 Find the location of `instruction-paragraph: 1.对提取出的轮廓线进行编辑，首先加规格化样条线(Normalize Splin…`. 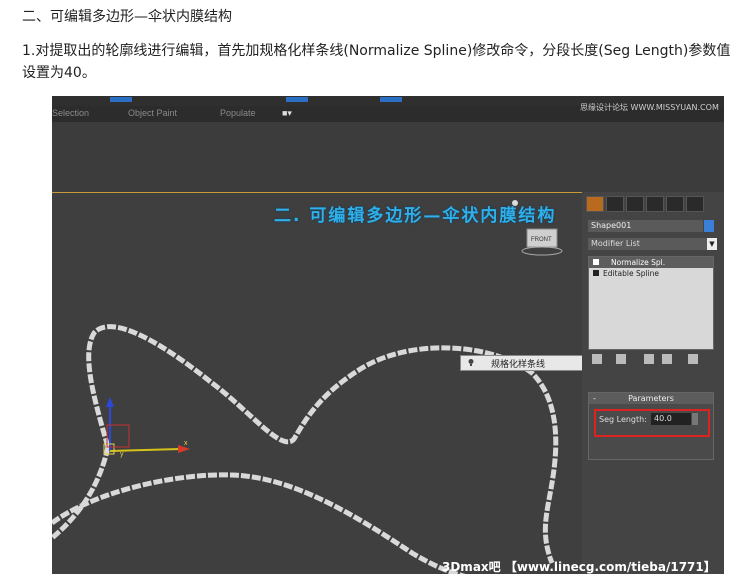

instruction-paragraph: 1.对提取出的轮廓线进行编辑，首先加规格化样条线(Normalize Splin… is located at coordinates (376, 62).